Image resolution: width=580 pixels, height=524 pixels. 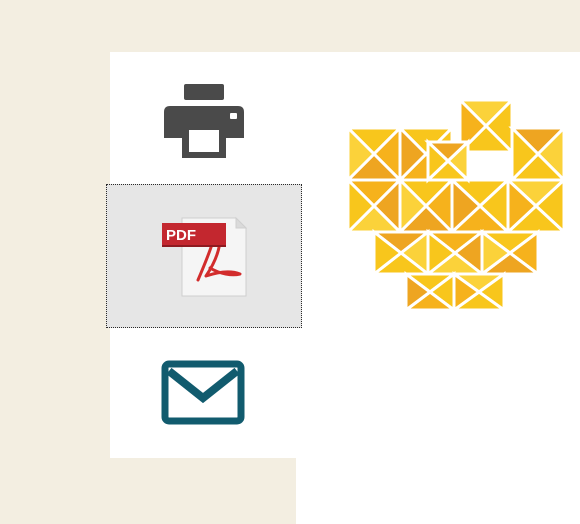 I want to click on email-button, so click(x=205, y=394).